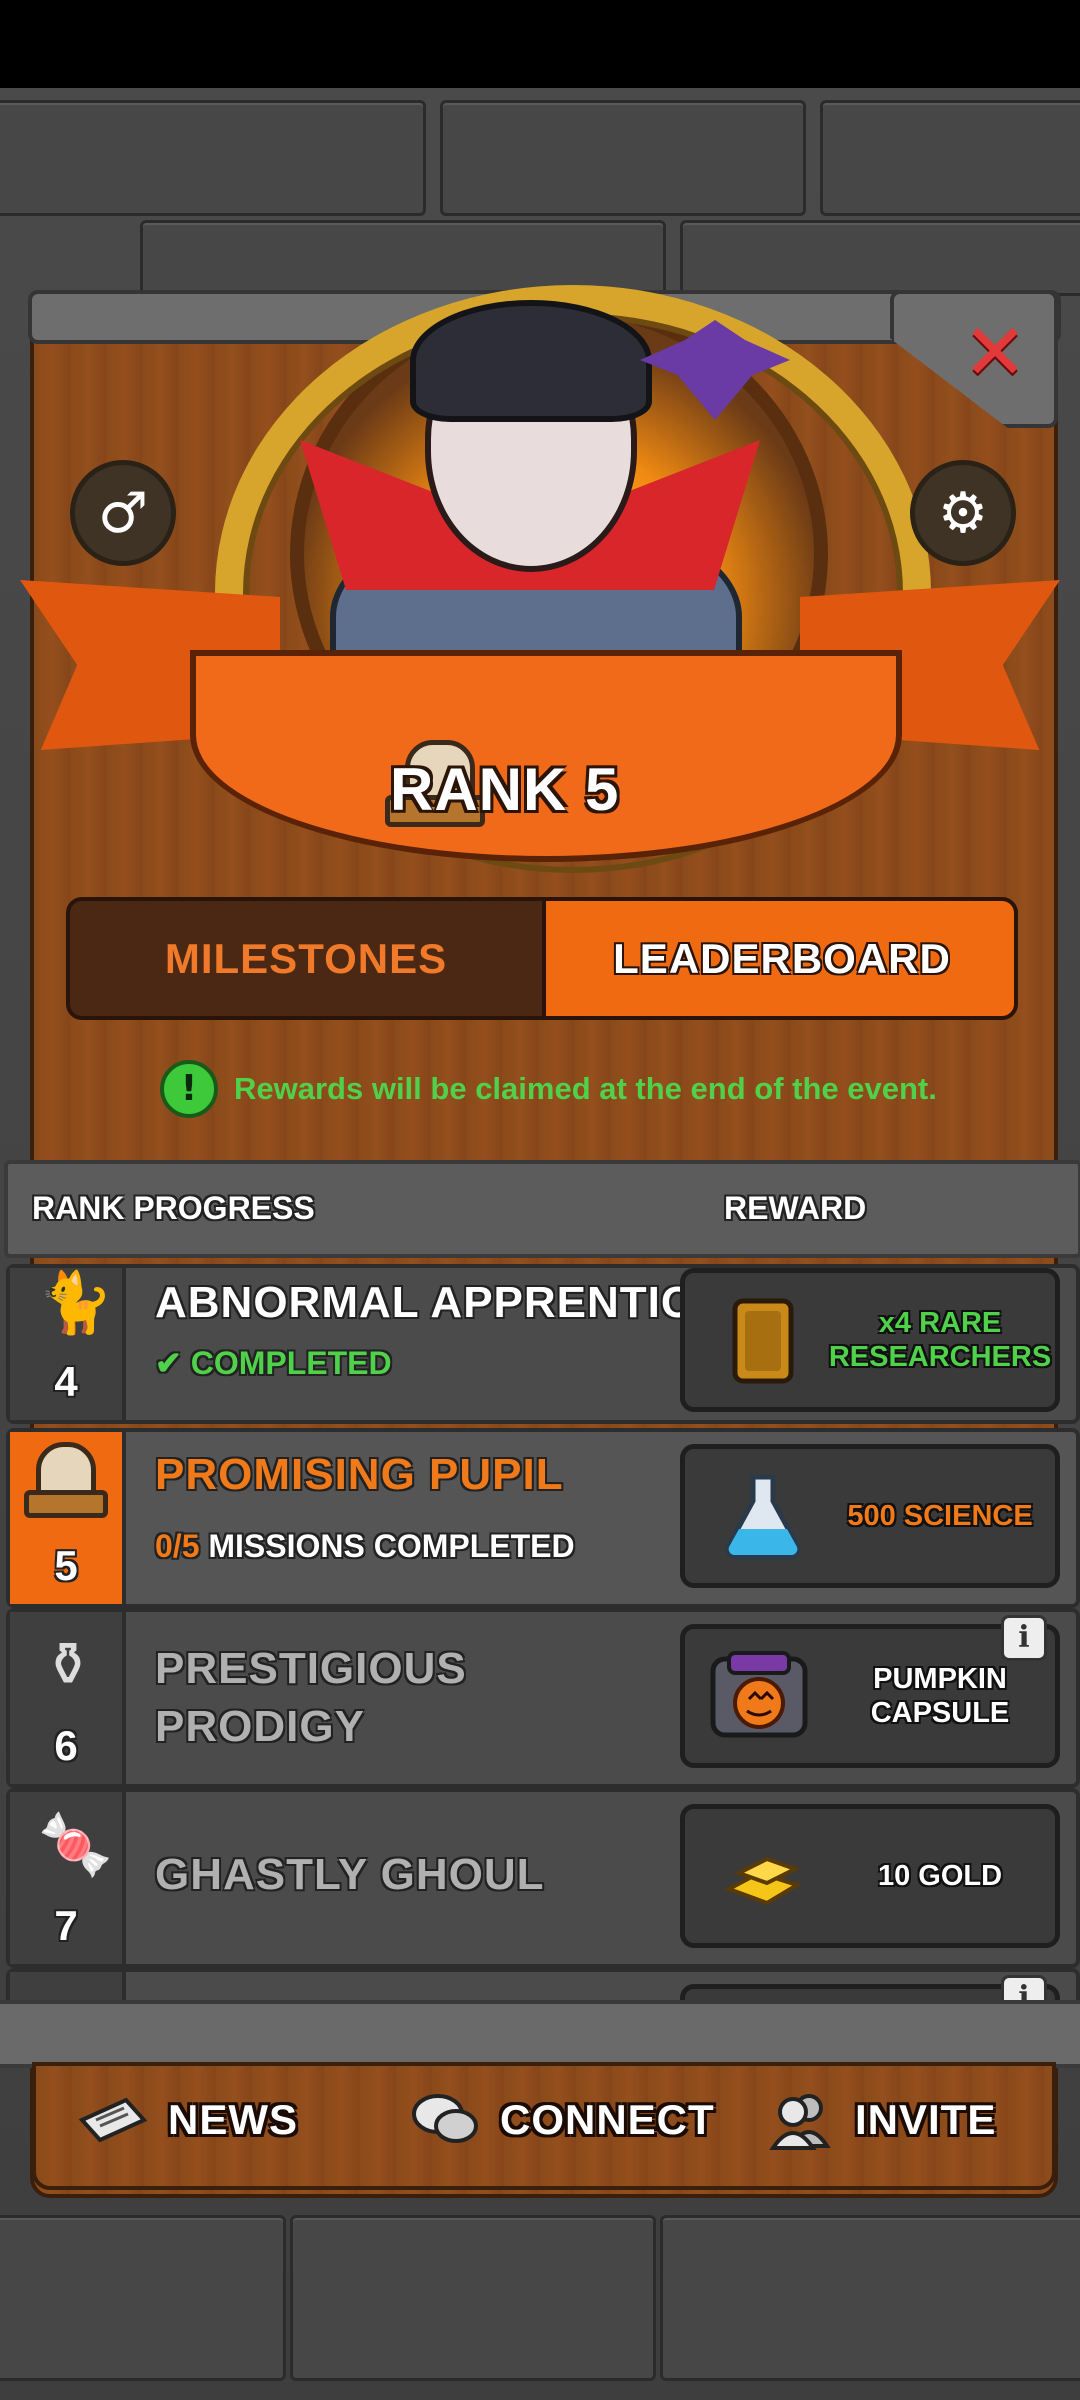 The height and width of the screenshot is (2400, 1080). I want to click on list-header: RANK PROGRESS REWARD, so click(542, 1209).